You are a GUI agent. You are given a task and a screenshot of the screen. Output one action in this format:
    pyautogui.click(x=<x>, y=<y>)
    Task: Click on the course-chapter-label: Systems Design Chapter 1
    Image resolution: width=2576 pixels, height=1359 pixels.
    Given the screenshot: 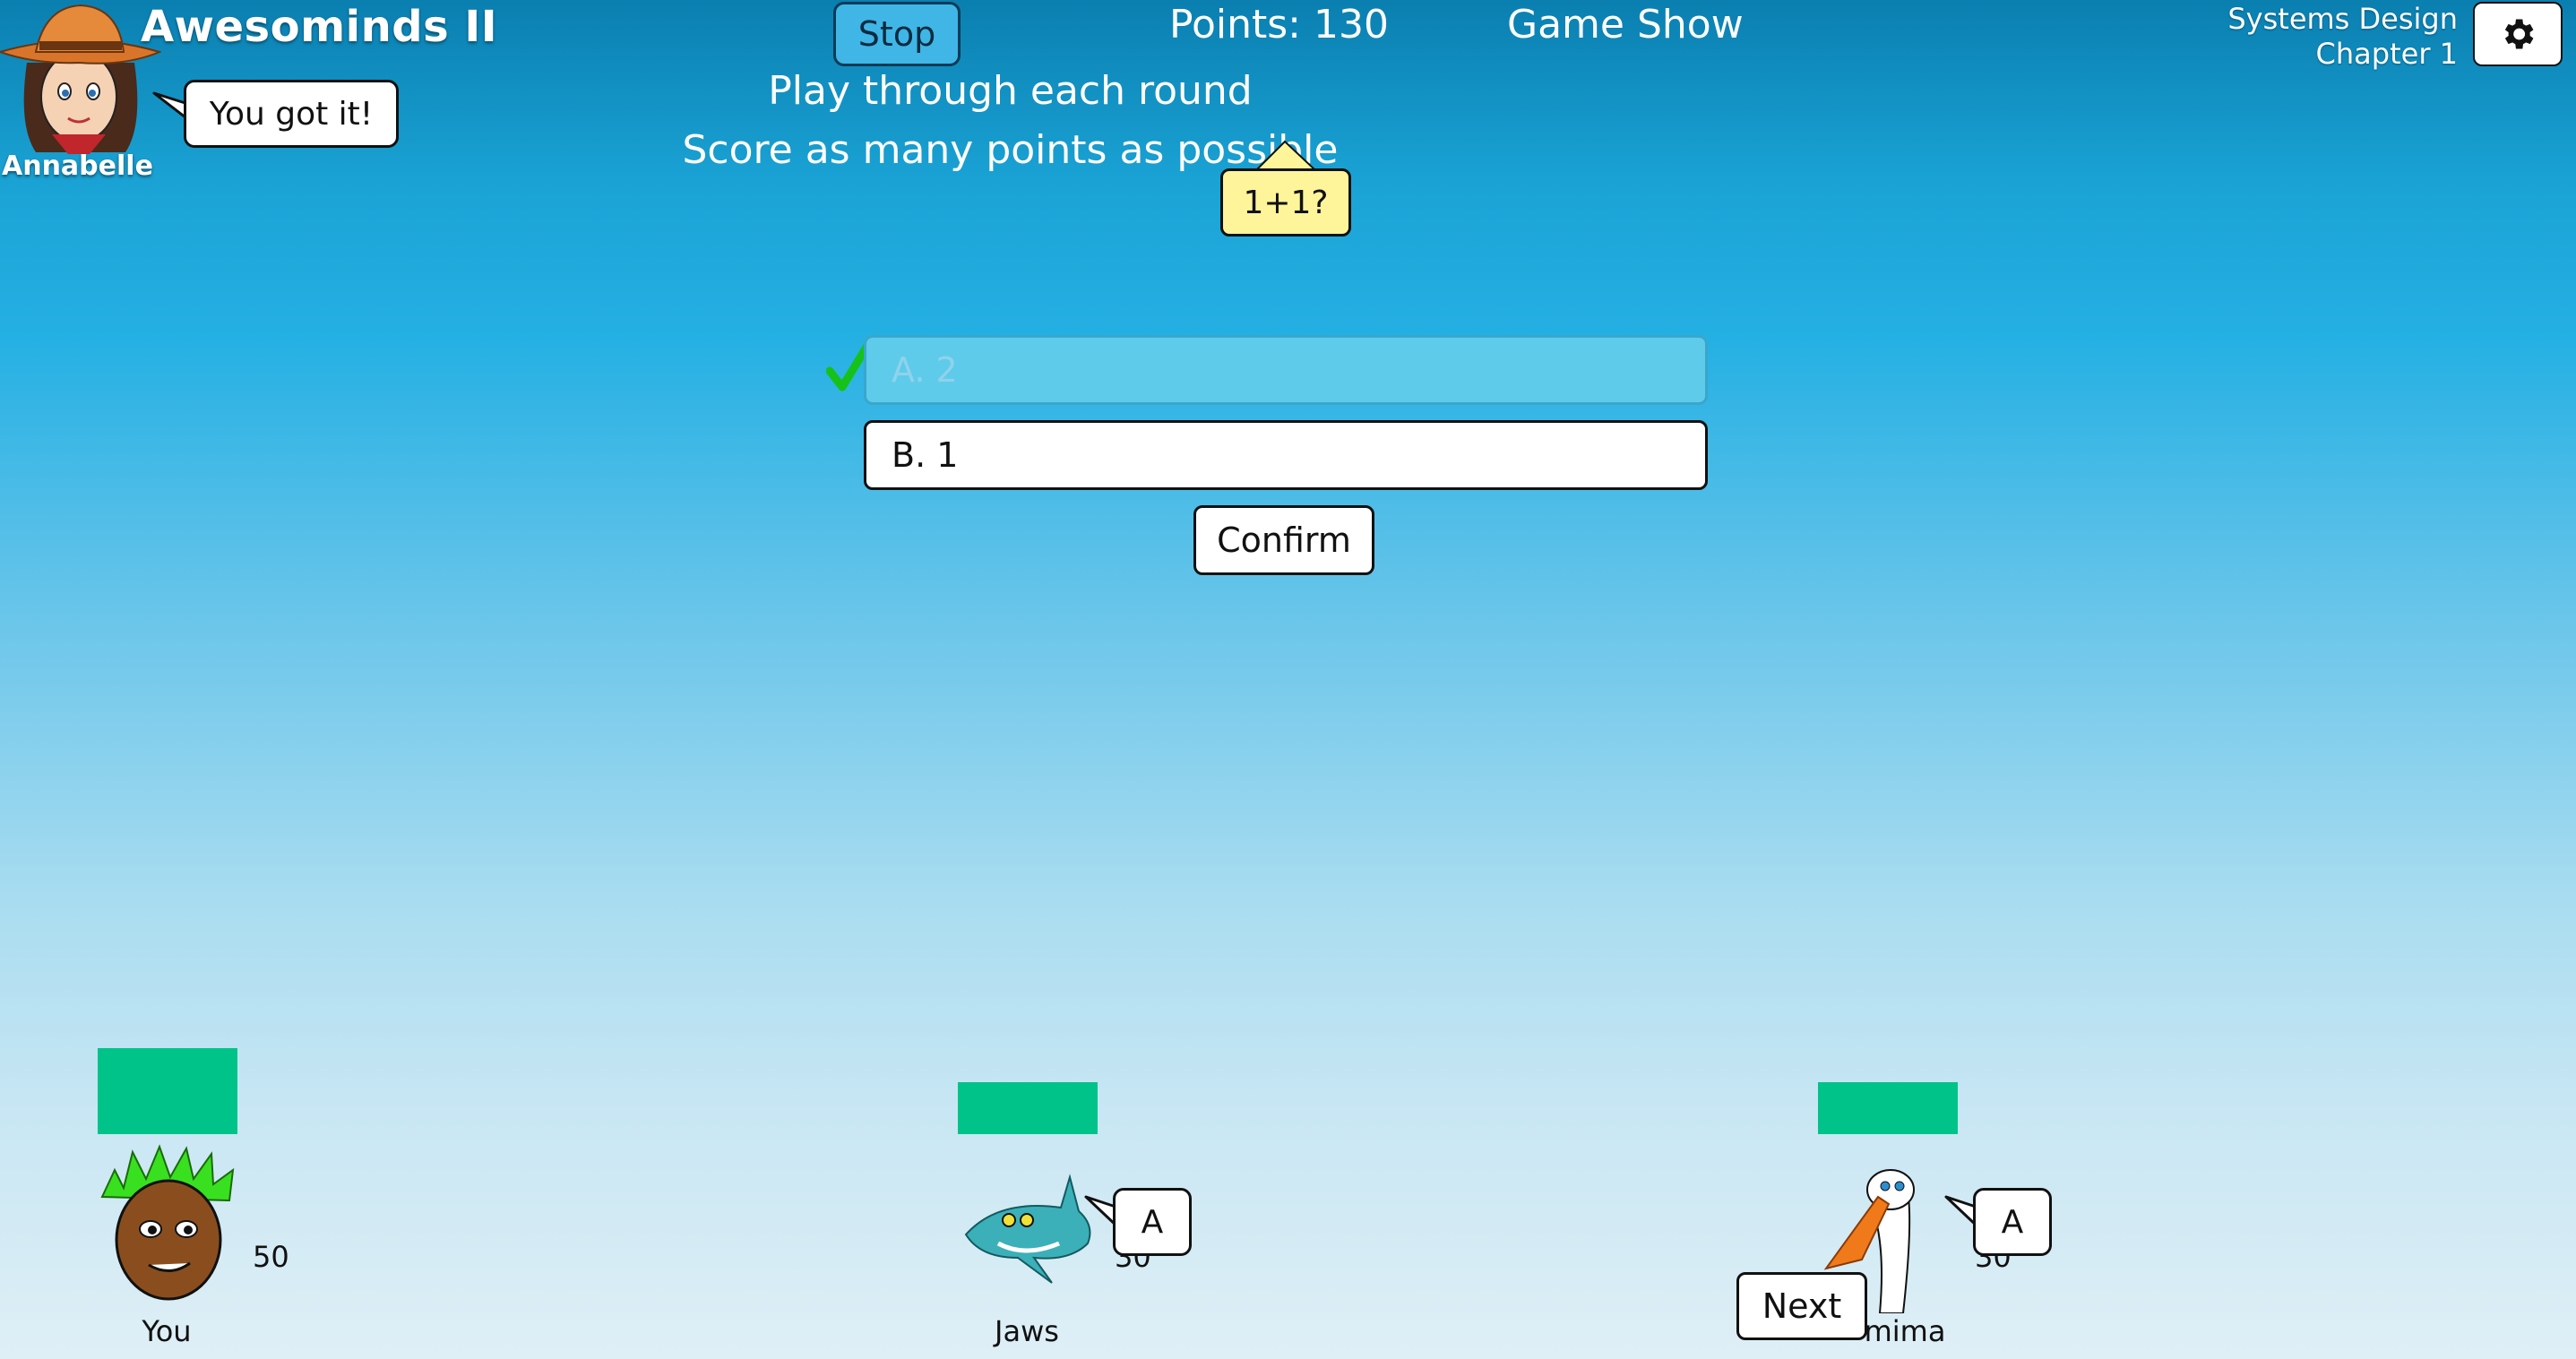 What is the action you would take?
    pyautogui.click(x=2342, y=37)
    